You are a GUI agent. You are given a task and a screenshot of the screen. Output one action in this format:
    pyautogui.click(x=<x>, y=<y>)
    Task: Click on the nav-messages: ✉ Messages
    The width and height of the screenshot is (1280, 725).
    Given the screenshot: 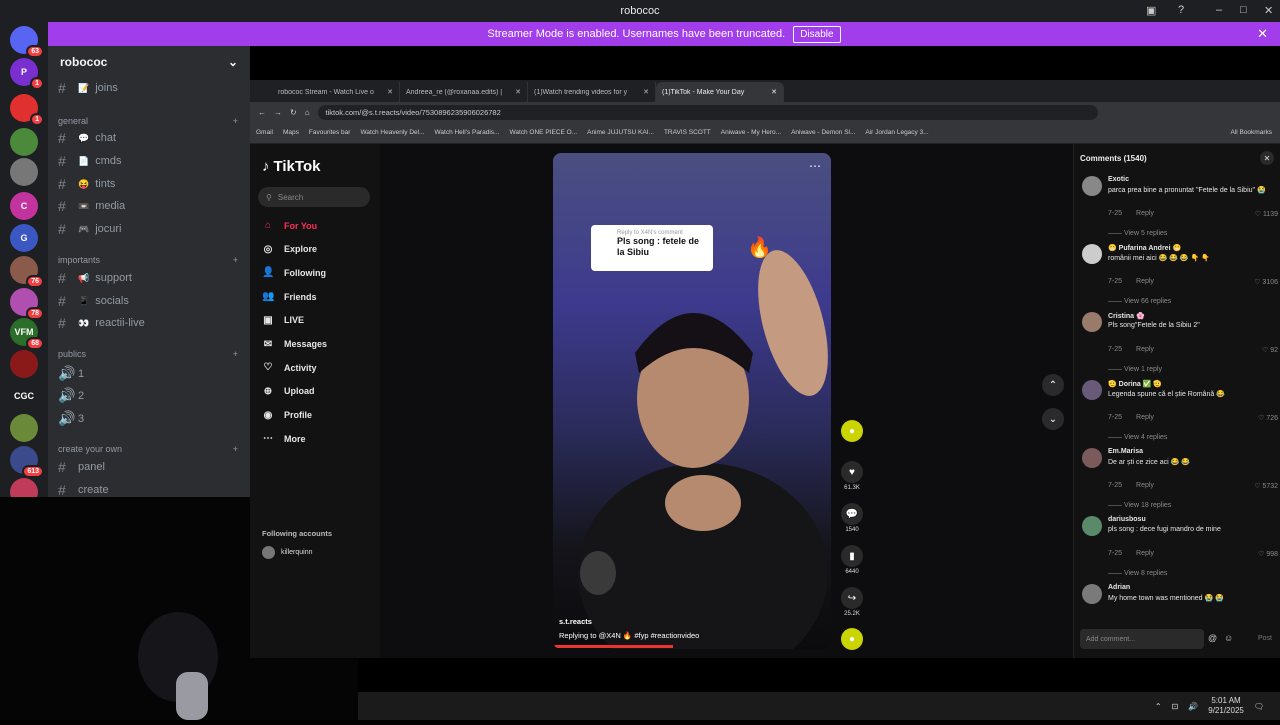 What is the action you would take?
    pyautogui.click(x=294, y=344)
    